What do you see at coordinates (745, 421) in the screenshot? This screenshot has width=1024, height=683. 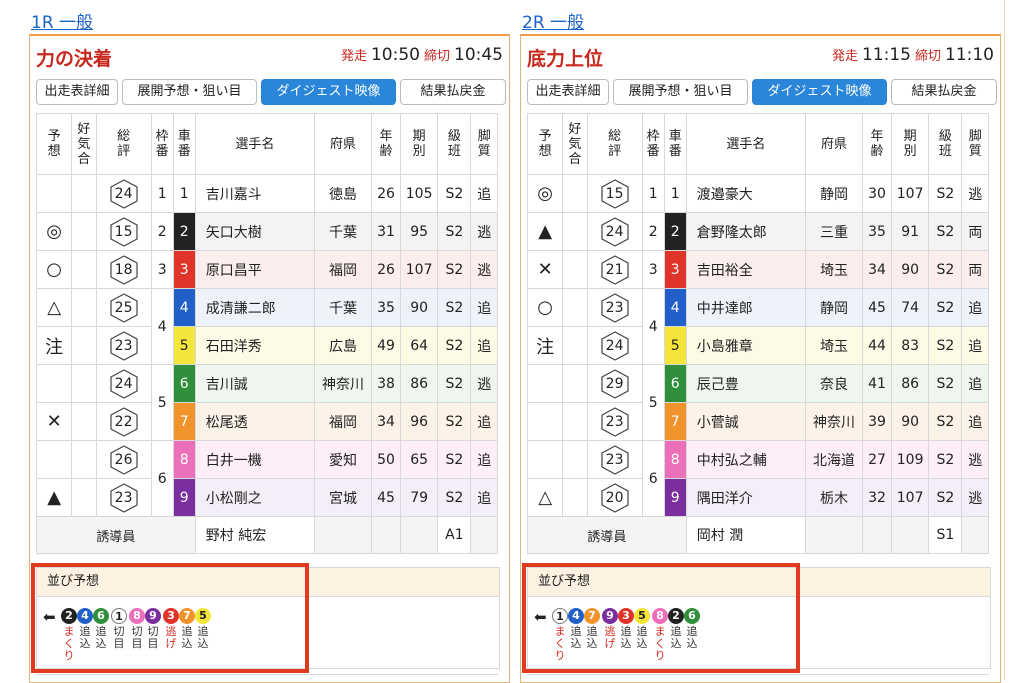 I see `racer-name: 小菅誠` at bounding box center [745, 421].